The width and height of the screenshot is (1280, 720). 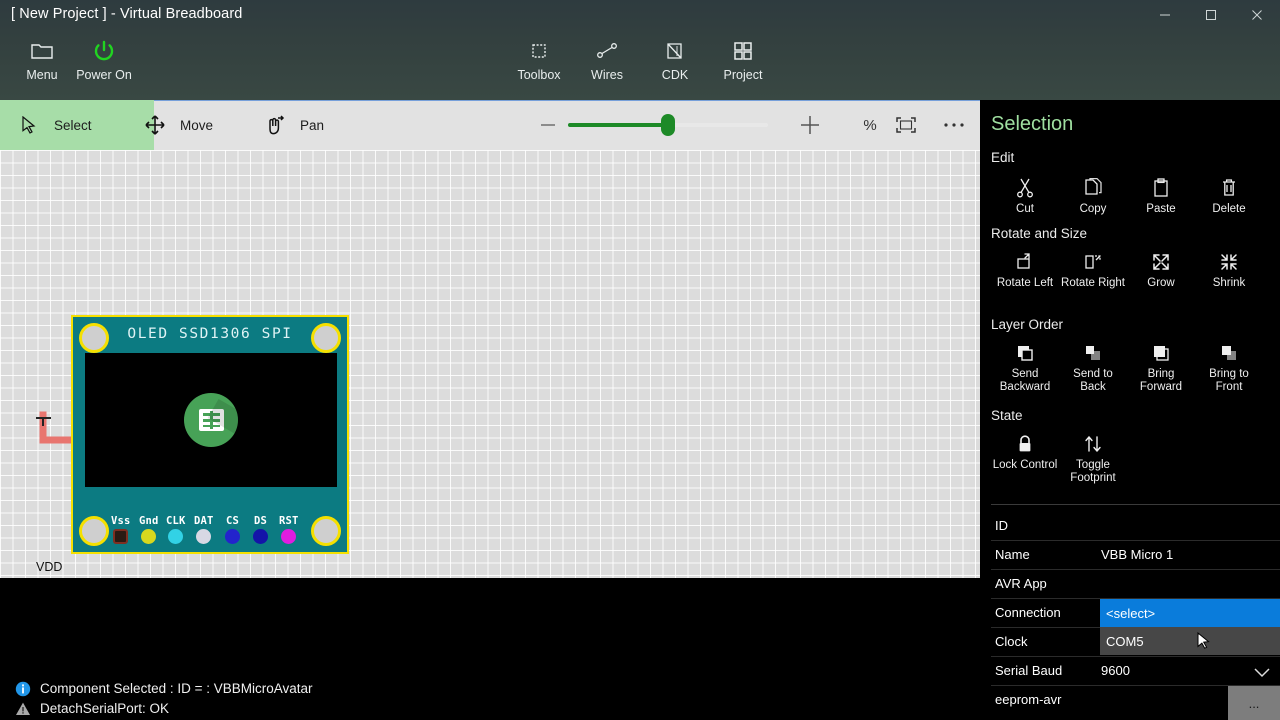 I want to click on ribbon-button-power-on: Power On, so click(x=104, y=65).